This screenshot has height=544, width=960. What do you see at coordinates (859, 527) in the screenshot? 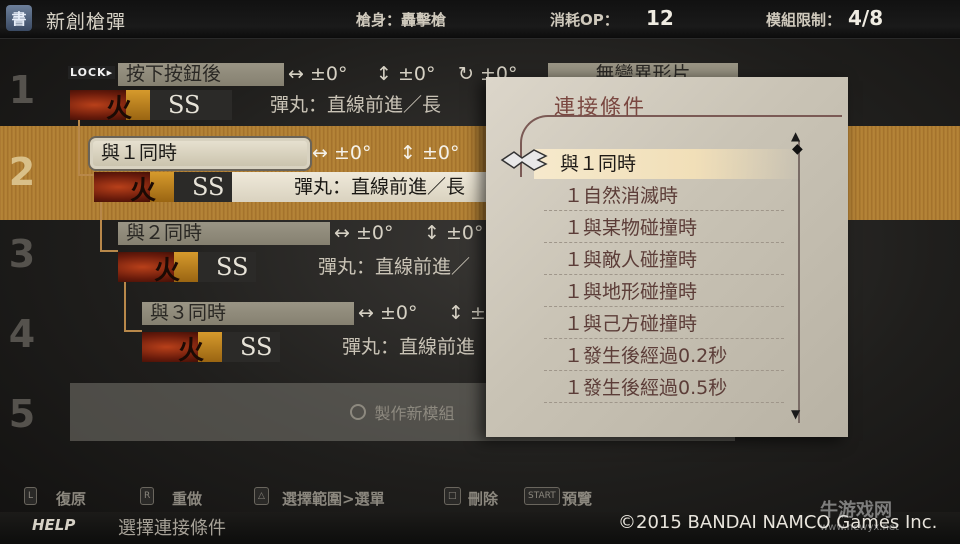
I see `watermark-sub: www.newyx.net` at bounding box center [859, 527].